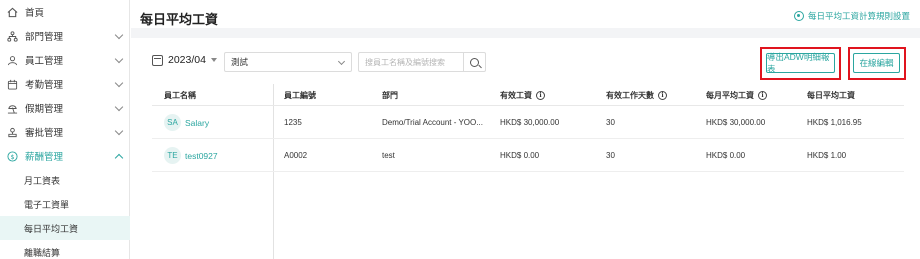  Describe the element at coordinates (172, 155) in the screenshot. I see `avatar: TE` at that location.